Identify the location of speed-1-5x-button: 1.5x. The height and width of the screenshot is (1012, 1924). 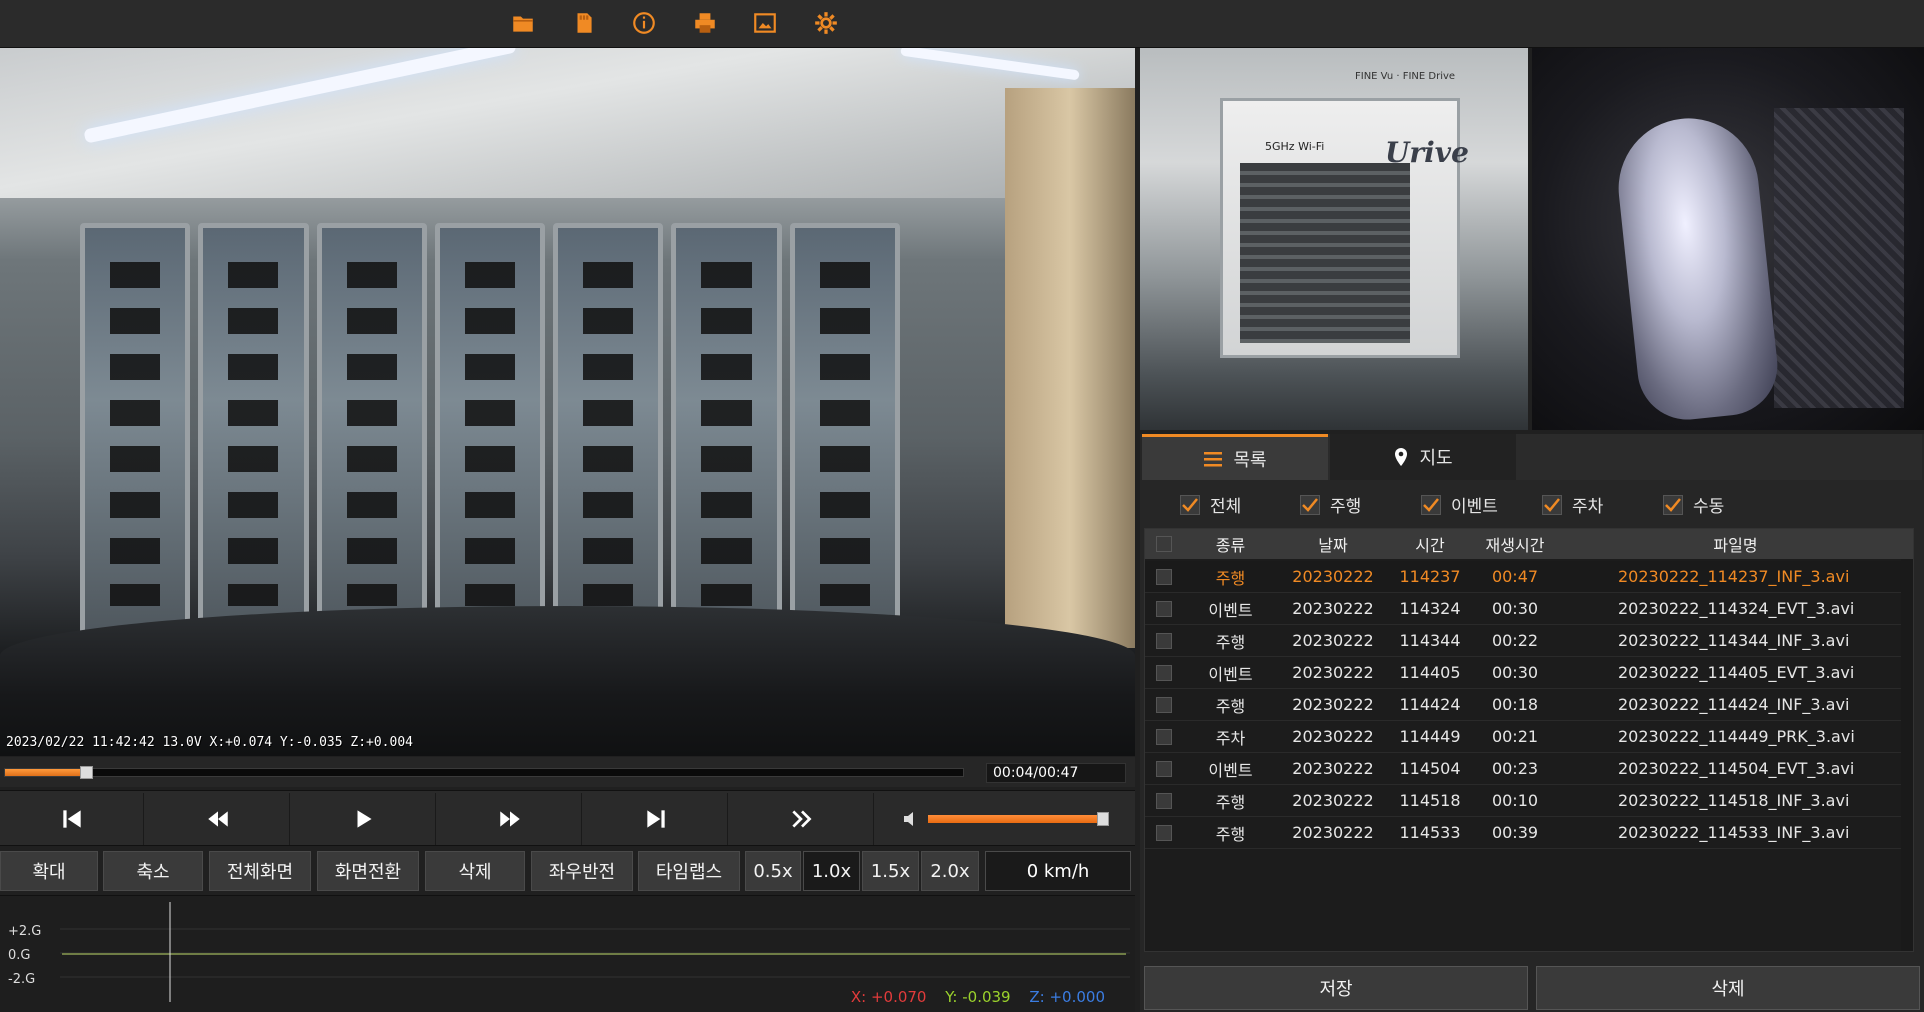
(890, 871).